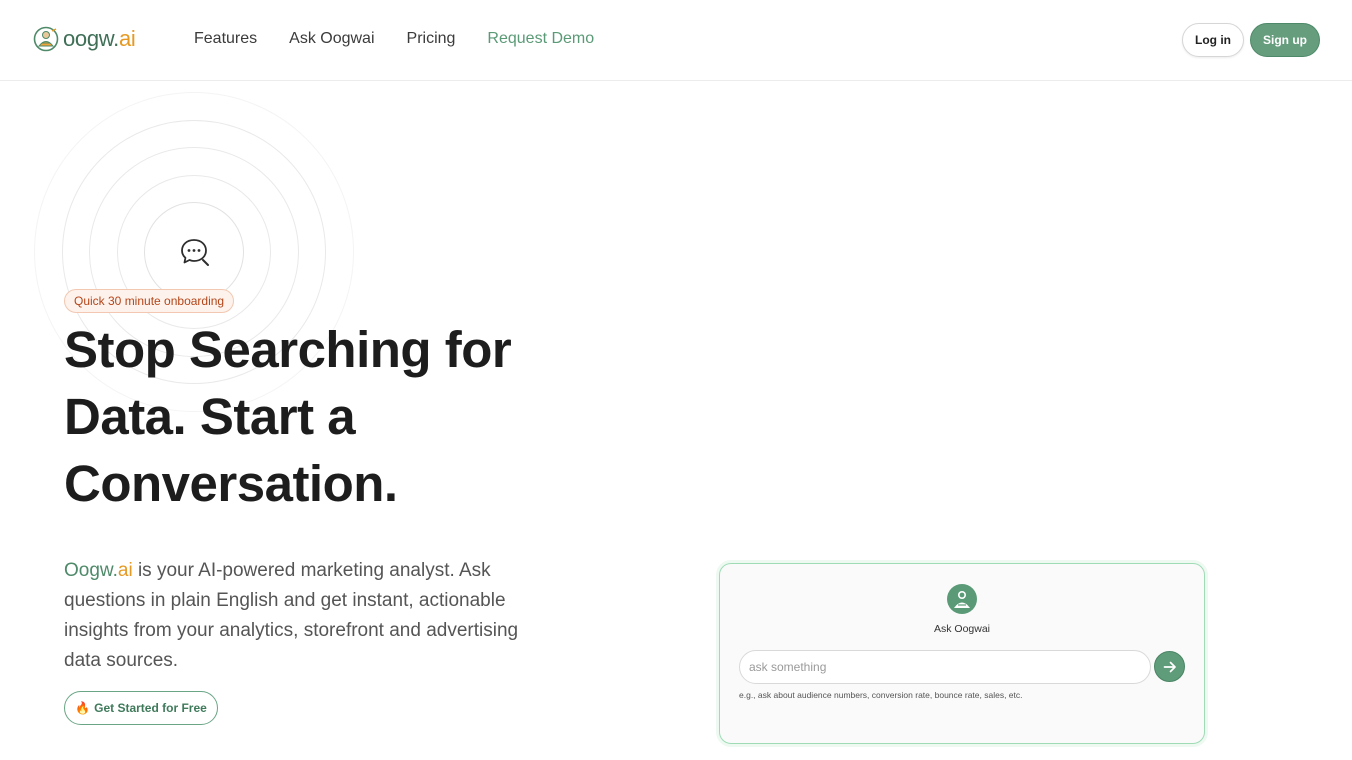  I want to click on arrow-right-icon, so click(1169, 666).